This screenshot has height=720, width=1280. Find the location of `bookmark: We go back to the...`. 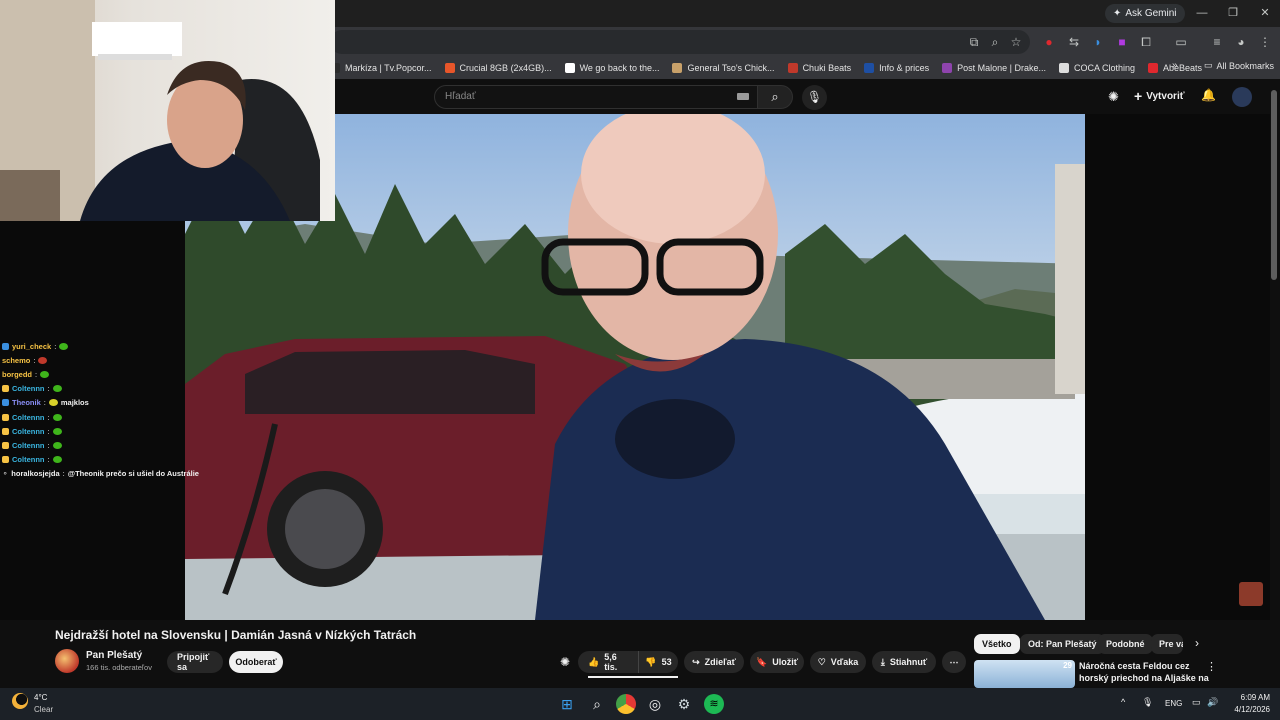

bookmark: We go back to the... is located at coordinates (611, 68).